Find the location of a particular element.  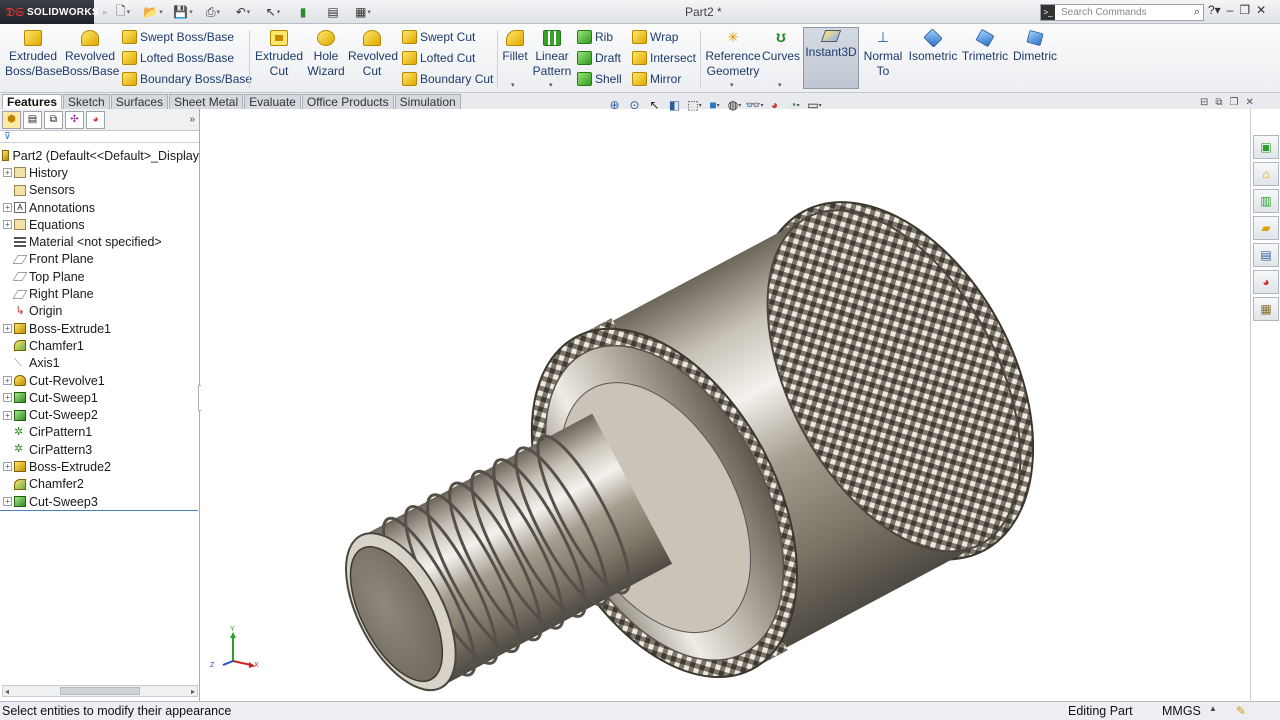

view-settings-button: ▭ ▾ is located at coordinates (814, 105).